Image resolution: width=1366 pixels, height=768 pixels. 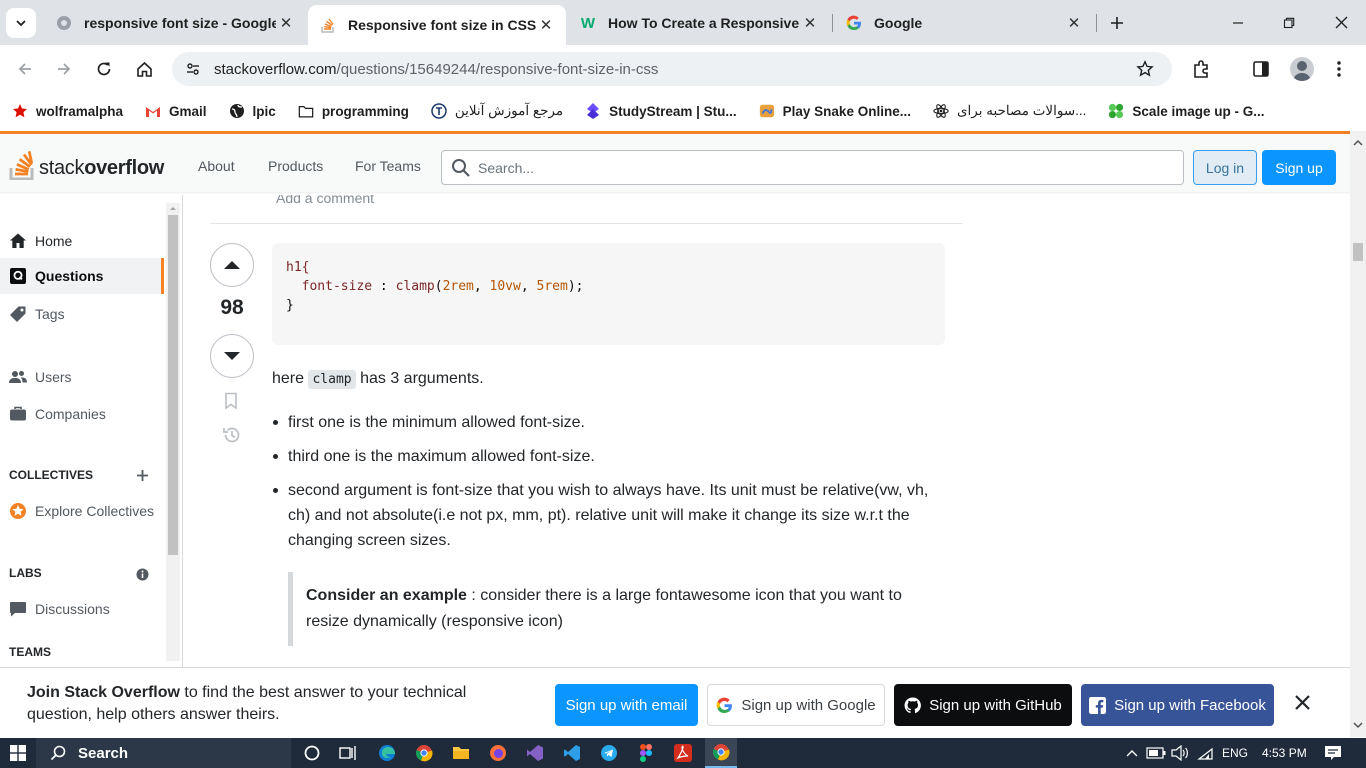 I want to click on nav-about: About, so click(x=216, y=166).